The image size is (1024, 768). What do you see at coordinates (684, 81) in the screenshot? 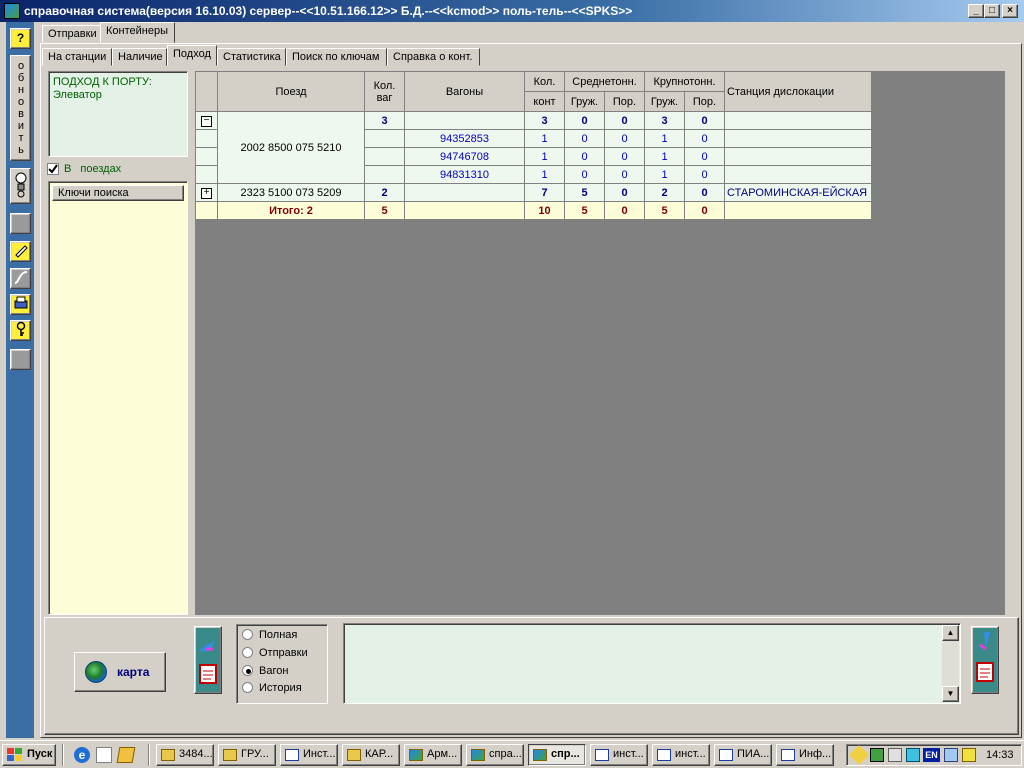
I see `col-header-big-tonnage: Крупнотонн.` at bounding box center [684, 81].